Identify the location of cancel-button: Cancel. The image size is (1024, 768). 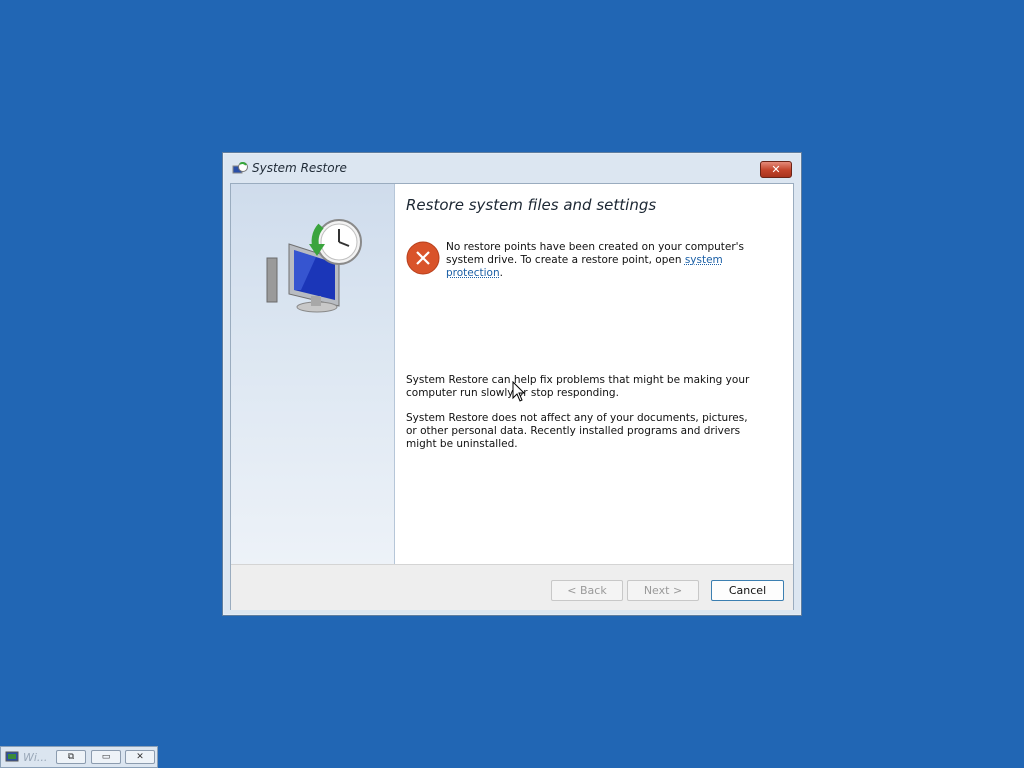
(747, 590).